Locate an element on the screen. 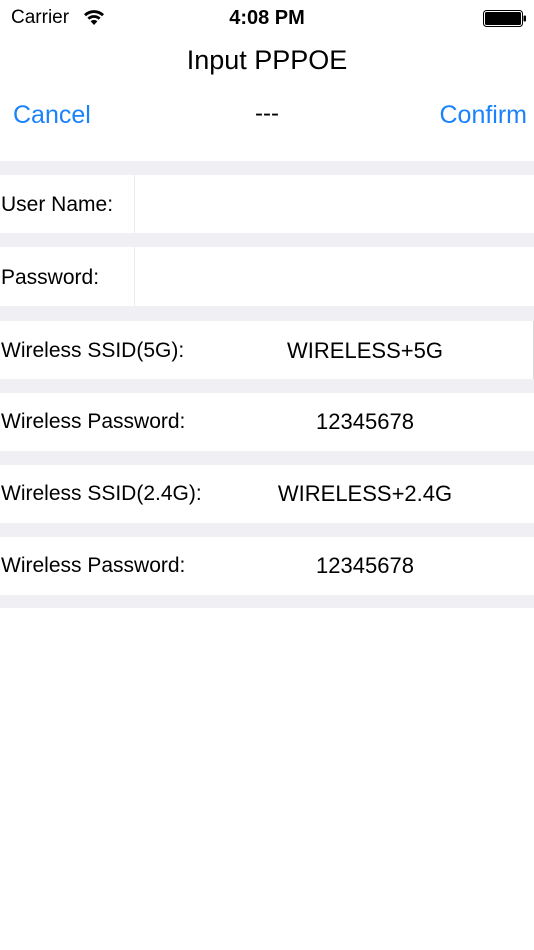  password-24g-label: Wireless Password: is located at coordinates (93, 565).